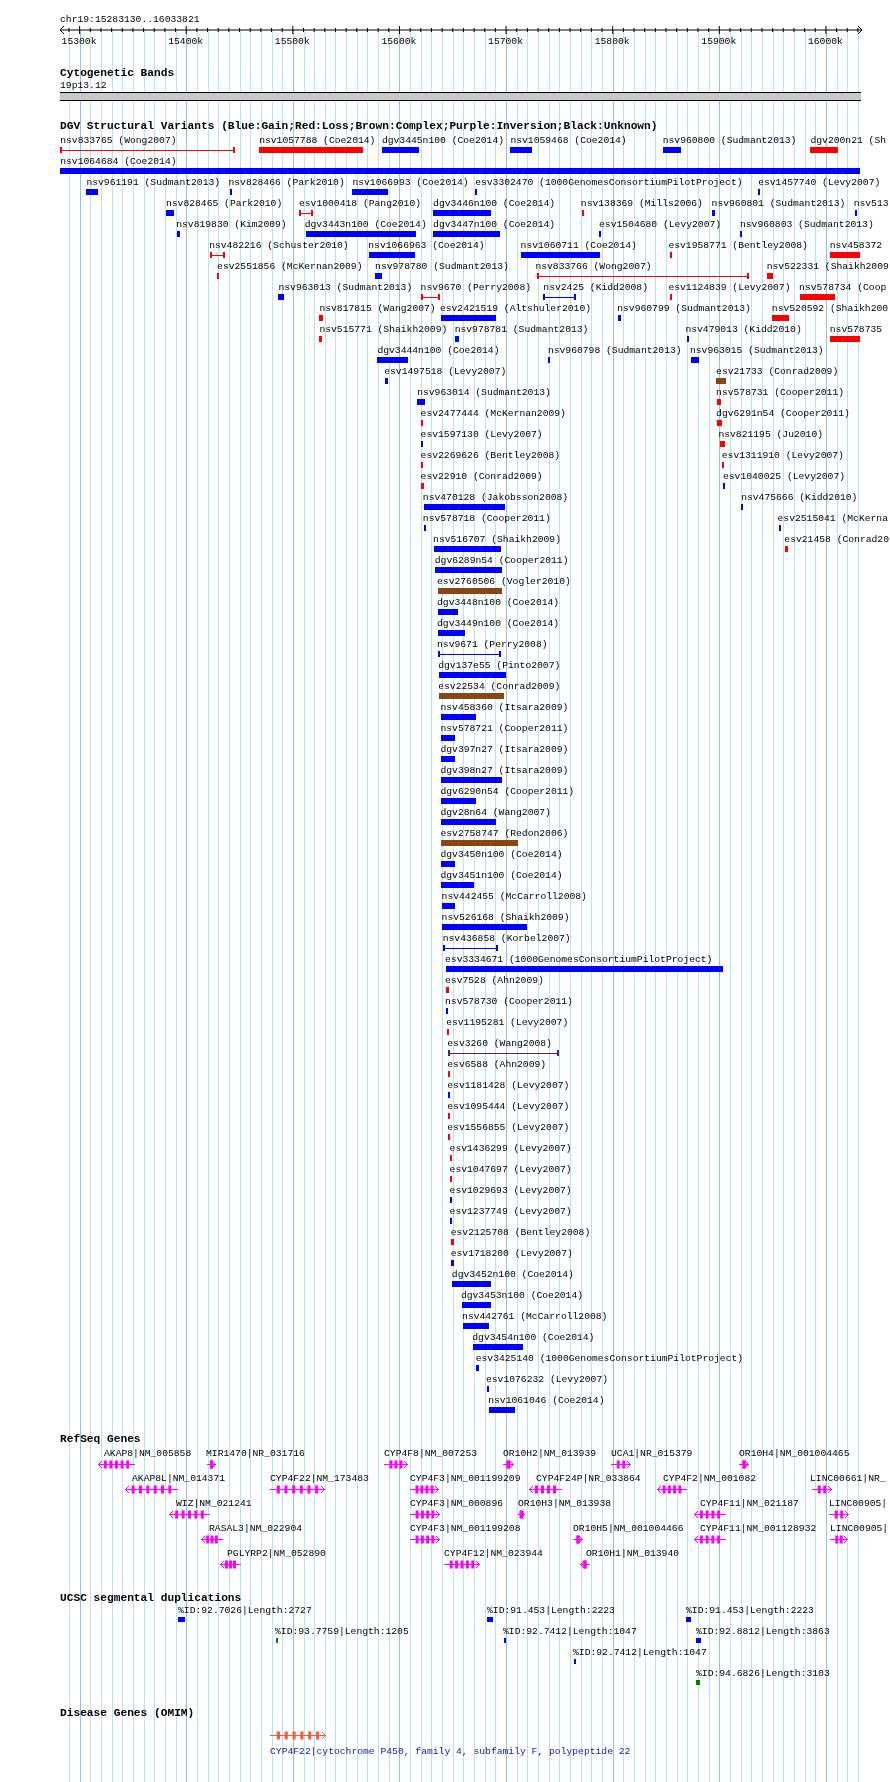 Image resolution: width=890 pixels, height=1782 pixels. Describe the element at coordinates (794, 1453) in the screenshot. I see `gene-label: OR10H4|NM_001004465` at that location.